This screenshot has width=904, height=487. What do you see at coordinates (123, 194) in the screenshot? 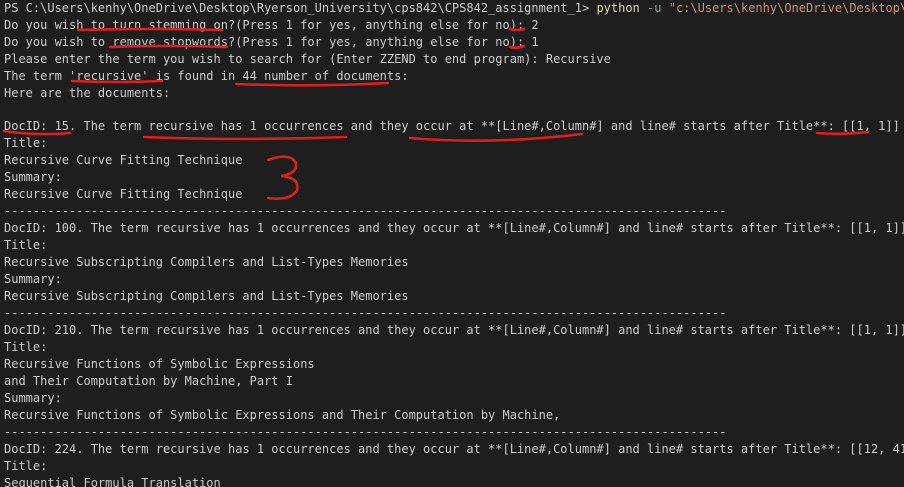
I see `summary-text-line: Recursive Curve Fitting Technique` at bounding box center [123, 194].